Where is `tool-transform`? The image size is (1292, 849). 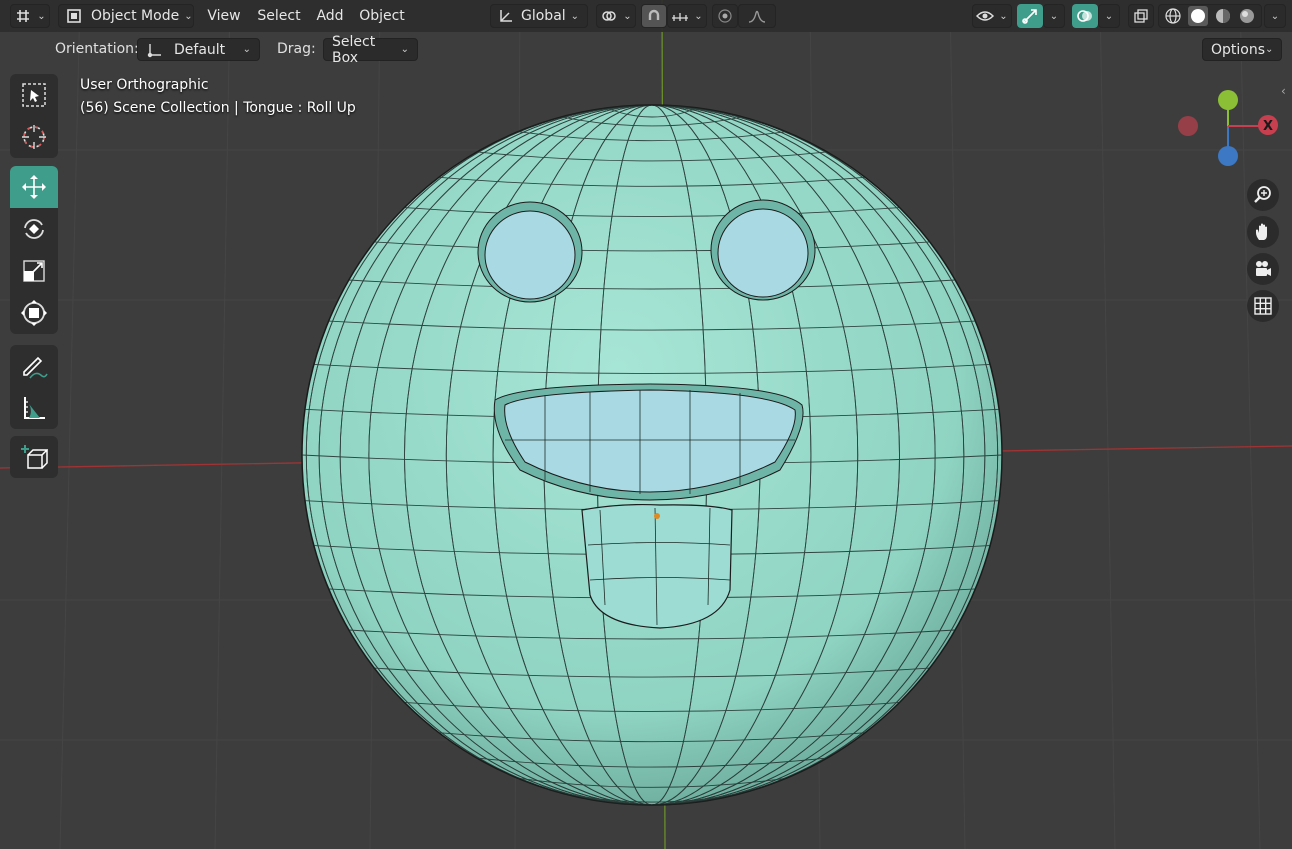 tool-transform is located at coordinates (34, 313).